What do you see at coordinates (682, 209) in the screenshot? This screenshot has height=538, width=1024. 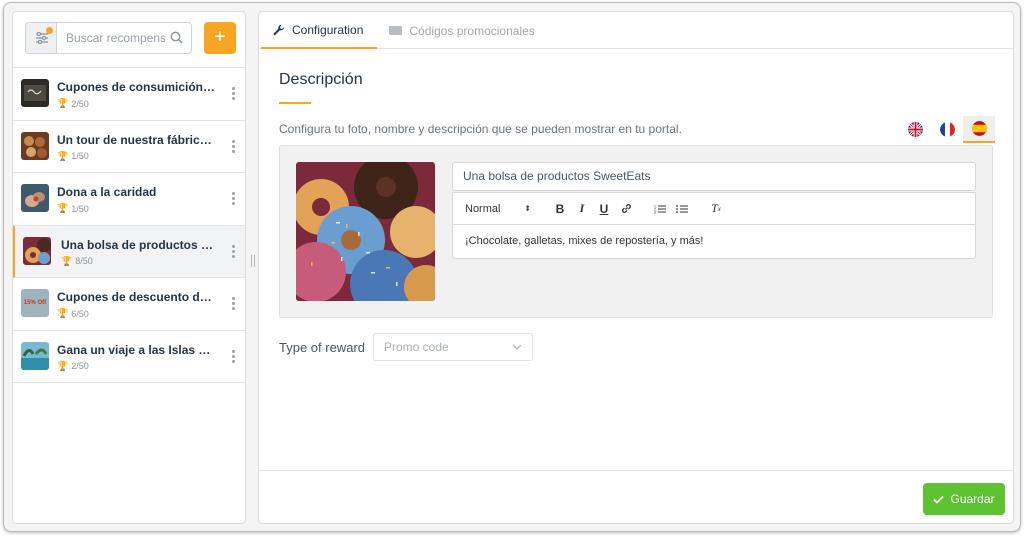 I see `bullet-list-icon` at bounding box center [682, 209].